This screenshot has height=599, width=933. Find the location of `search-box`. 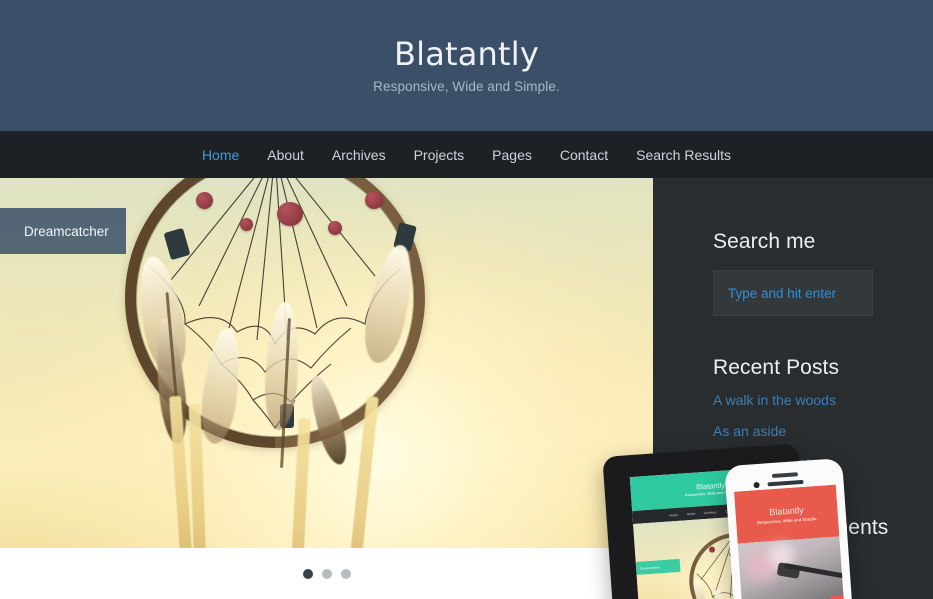

search-box is located at coordinates (793, 293).